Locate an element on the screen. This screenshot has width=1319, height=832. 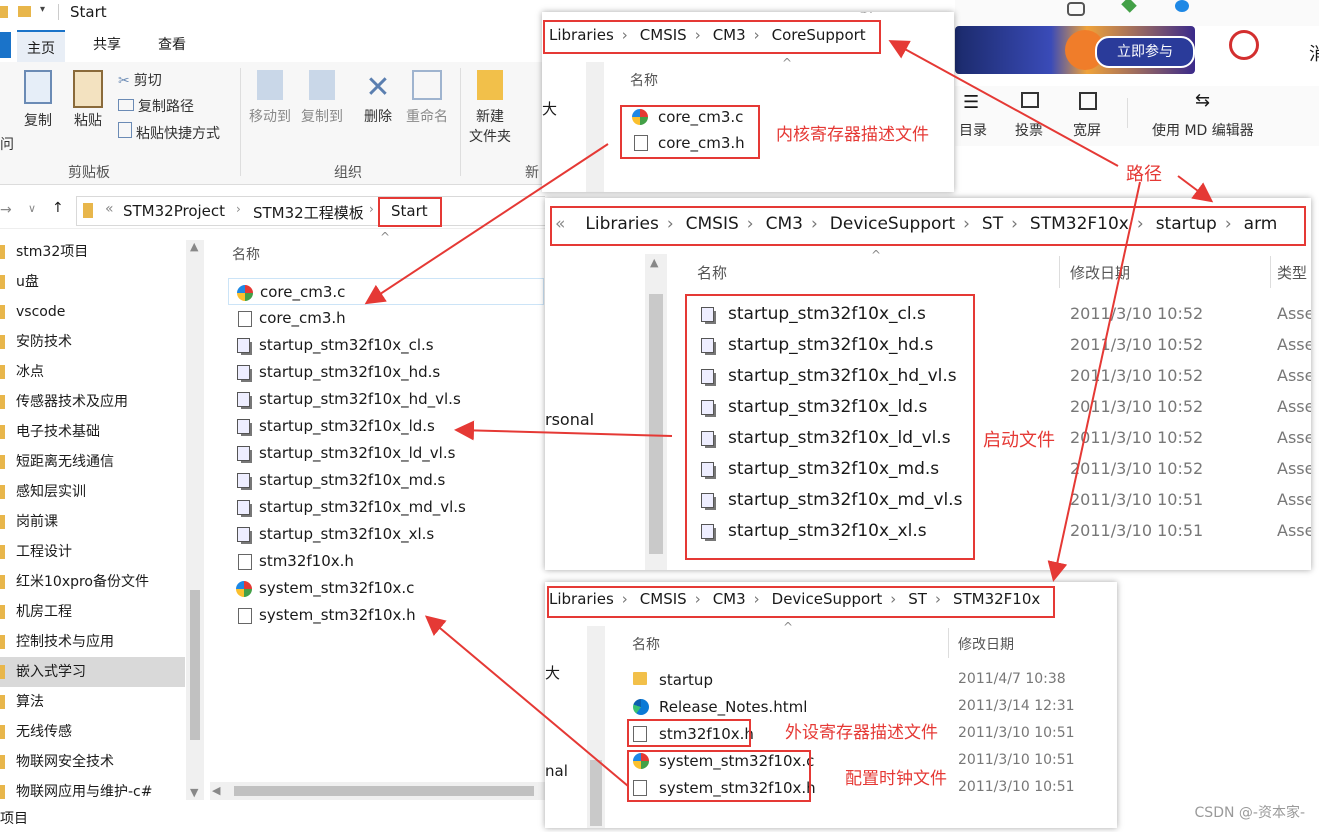
sidebar-item: 红米10xpro备份文件 is located at coordinates (92, 582).